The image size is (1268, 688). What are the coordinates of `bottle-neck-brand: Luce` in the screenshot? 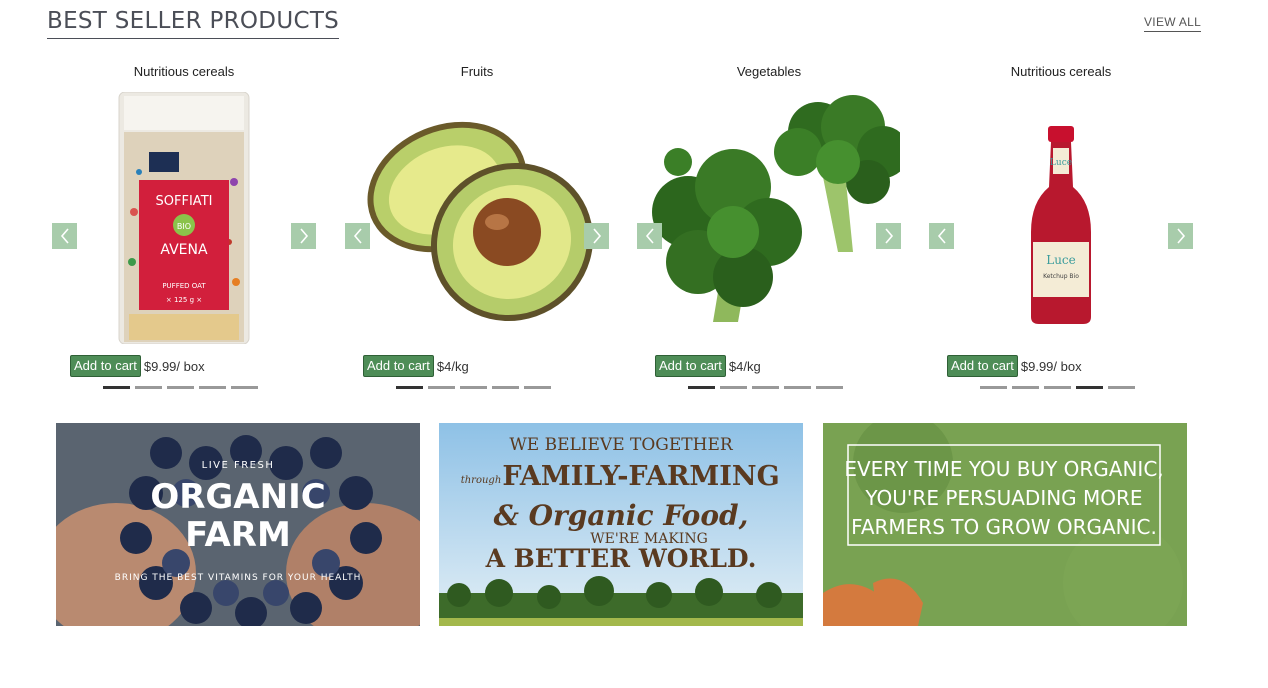 It's located at (1061, 163).